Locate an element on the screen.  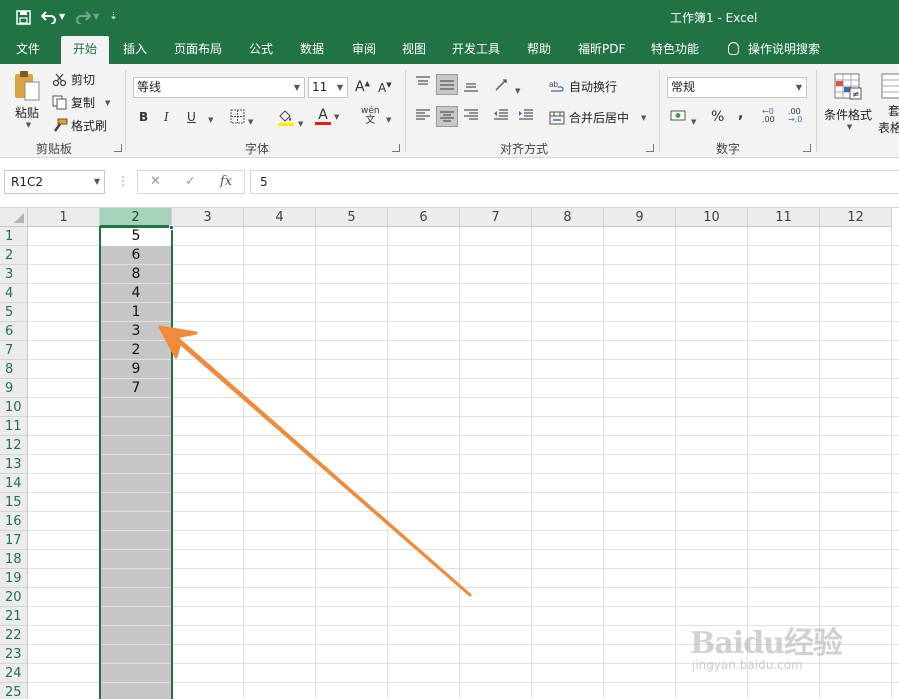
column-header: 12 is located at coordinates (856, 217).